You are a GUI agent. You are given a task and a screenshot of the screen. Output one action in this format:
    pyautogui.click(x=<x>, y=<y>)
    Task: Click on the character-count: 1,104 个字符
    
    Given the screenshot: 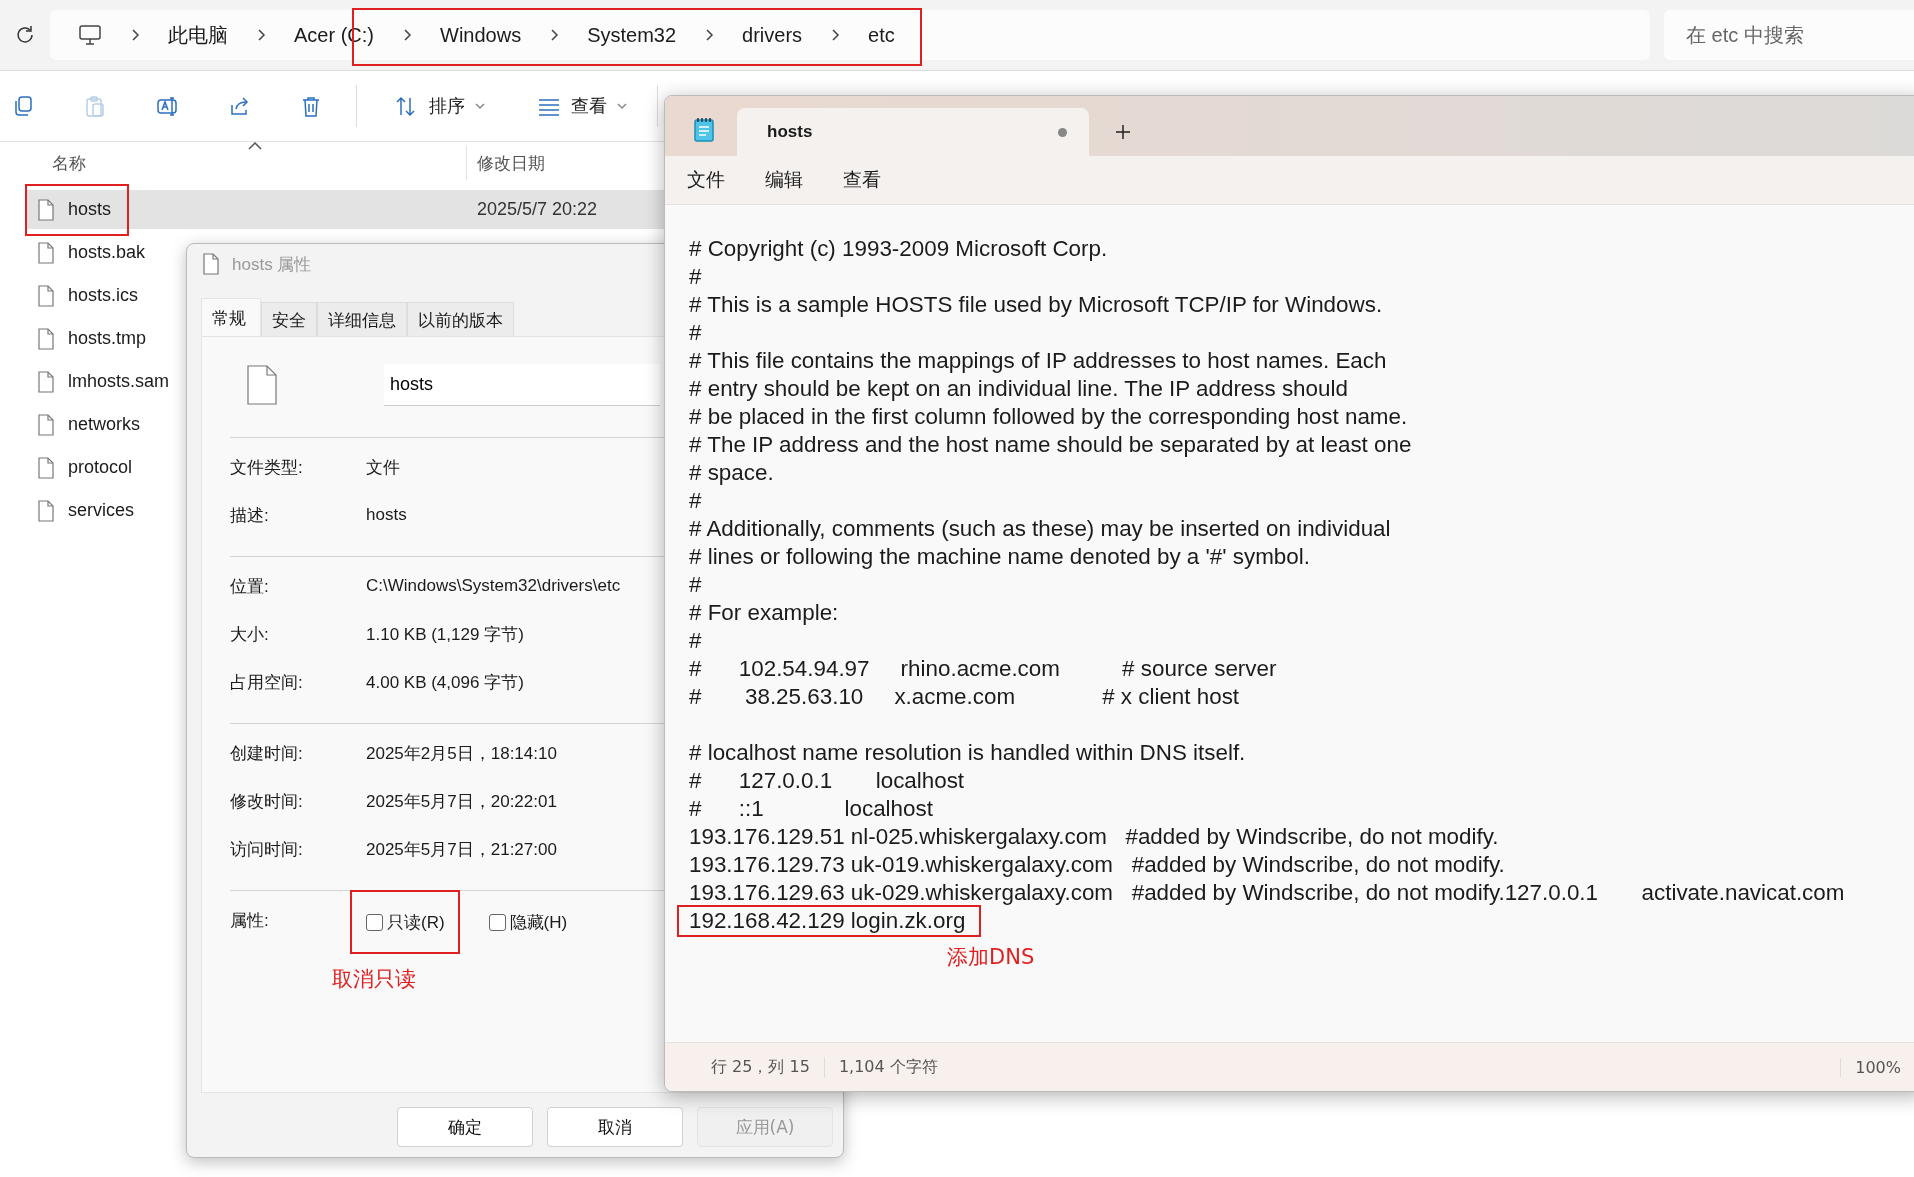 What is the action you would take?
    pyautogui.click(x=887, y=1067)
    